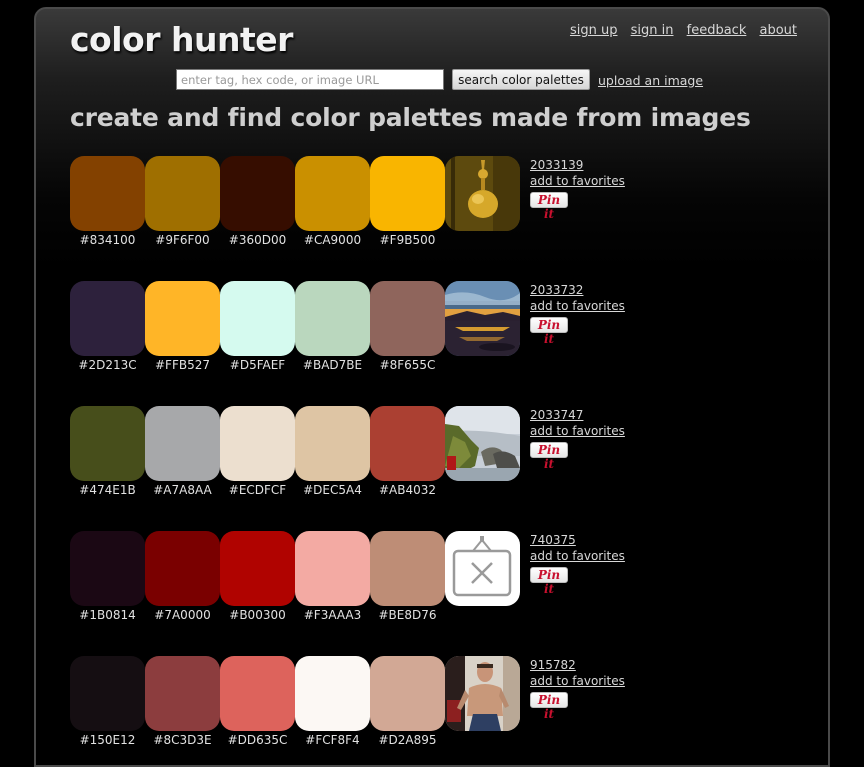  Describe the element at coordinates (679, 30) in the screenshot. I see `top-nav: sign up sign in feedback about` at that location.